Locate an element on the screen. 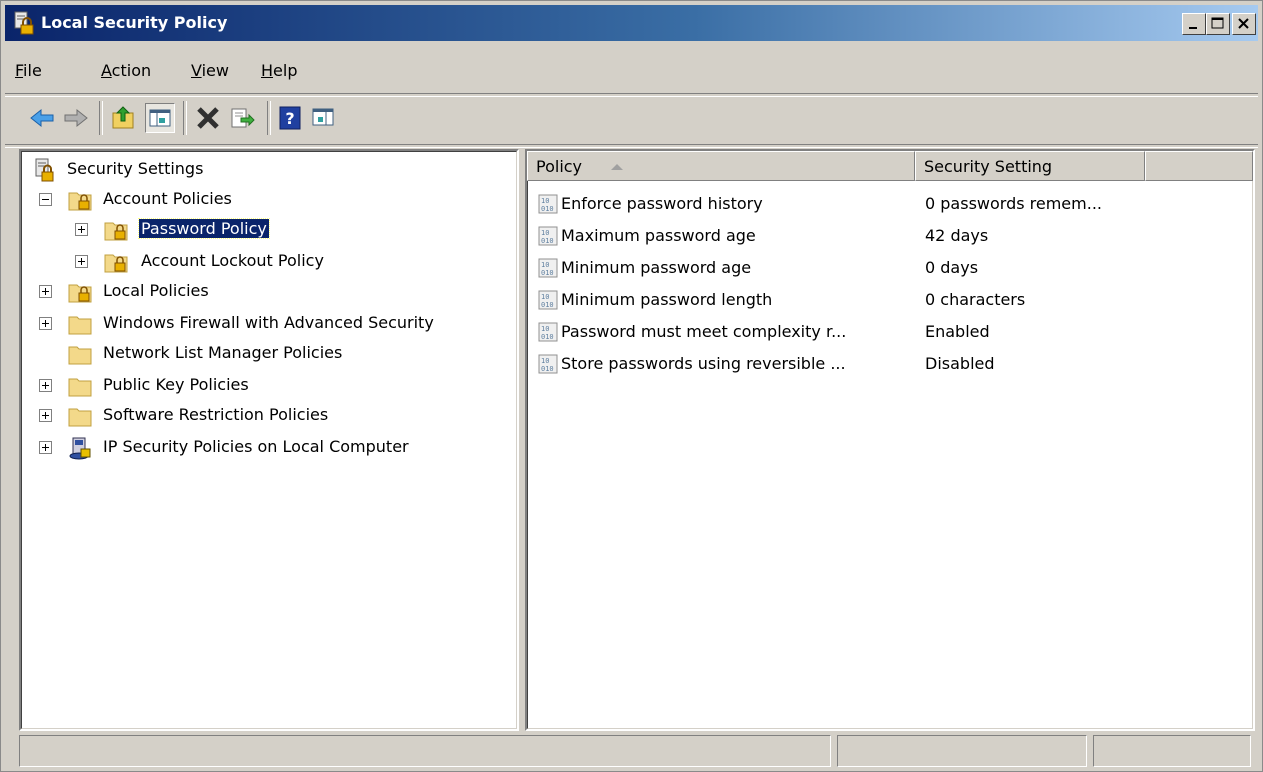 Image resolution: width=1263 pixels, height=772 pixels. minus-icon is located at coordinates (45, 199).